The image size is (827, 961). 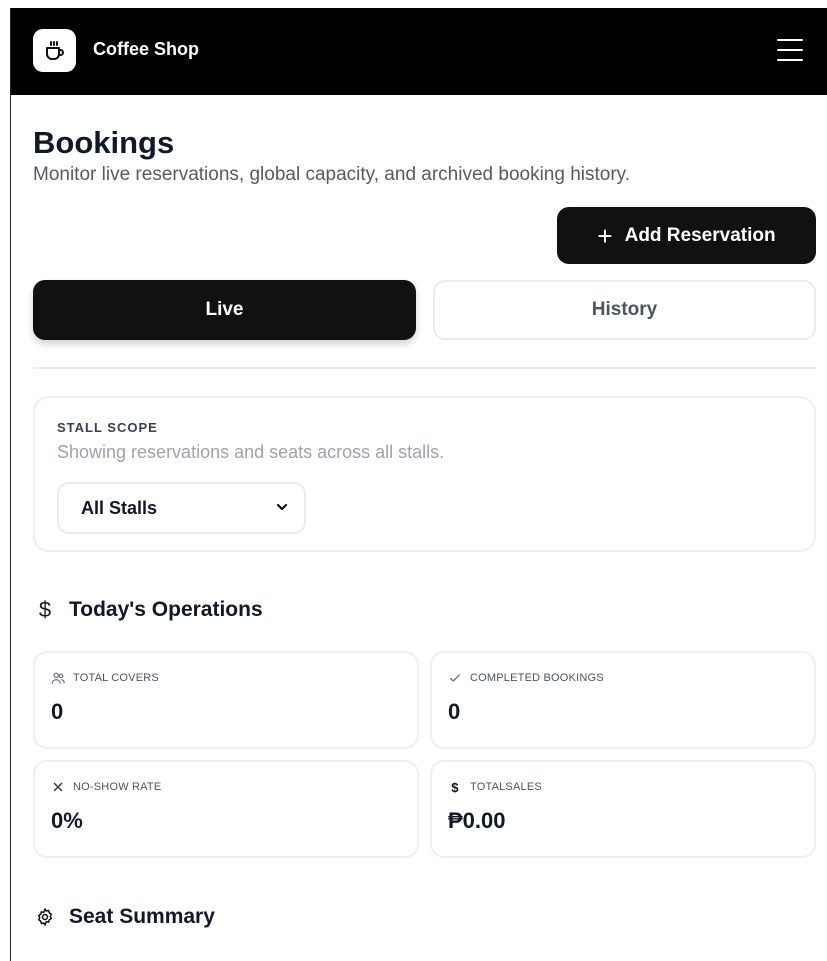 I want to click on stat-label: TOTALSALES, so click(x=506, y=787).